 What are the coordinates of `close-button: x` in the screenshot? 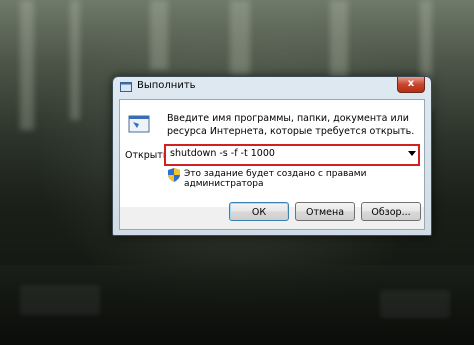 It's located at (411, 85).